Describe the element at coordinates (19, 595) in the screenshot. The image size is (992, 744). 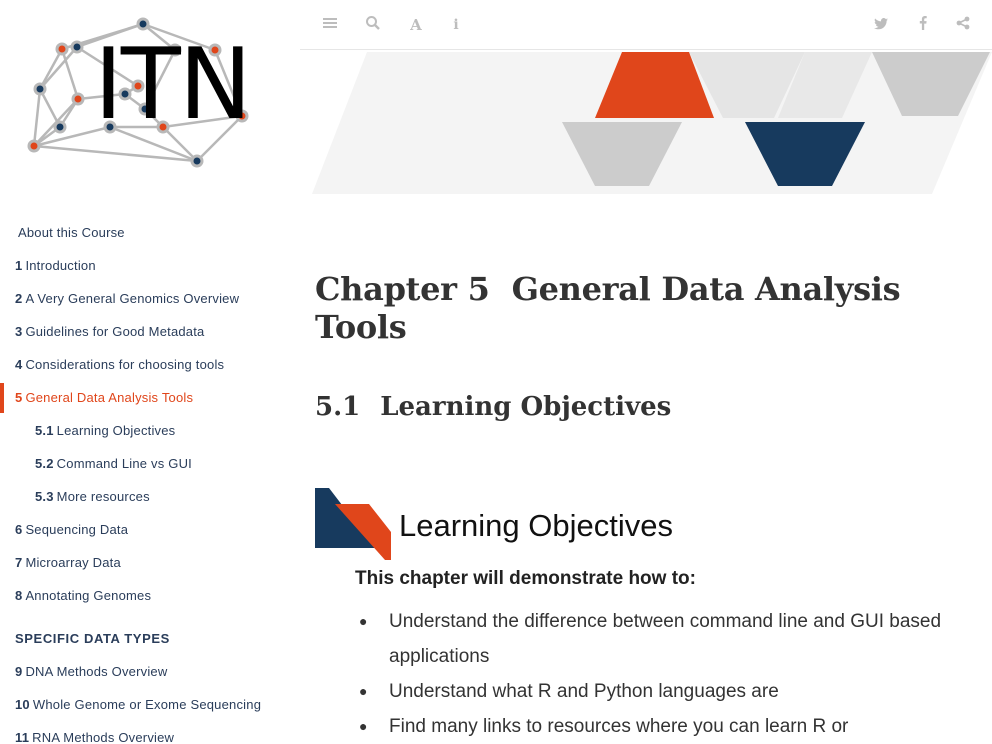
I see `nav-num: 8` at that location.